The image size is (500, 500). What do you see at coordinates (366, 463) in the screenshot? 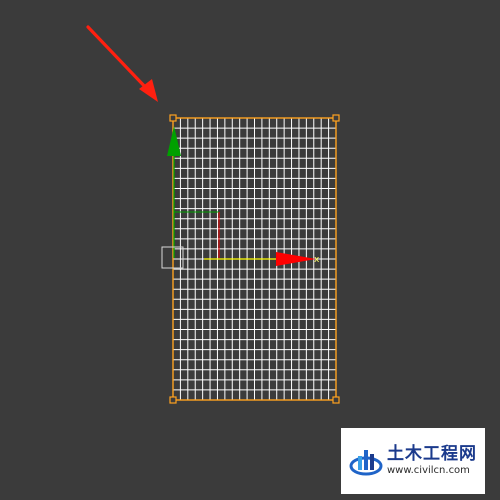
I see `civilcn-logo-icon` at bounding box center [366, 463].